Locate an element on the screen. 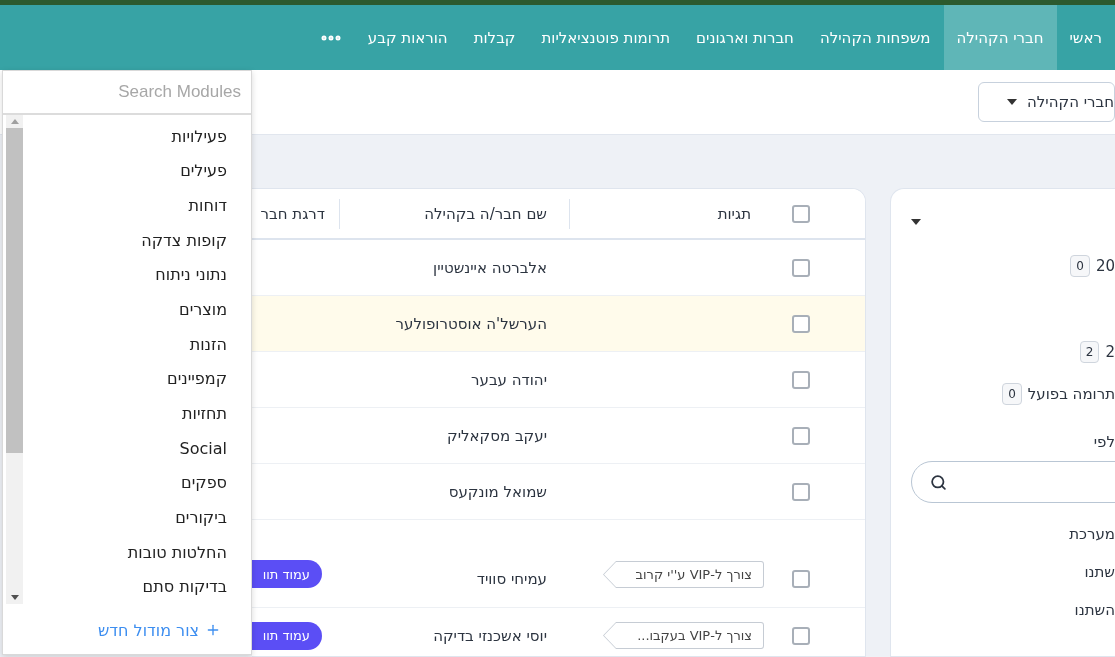  member-name: שמואל מונקעס is located at coordinates (497, 491).